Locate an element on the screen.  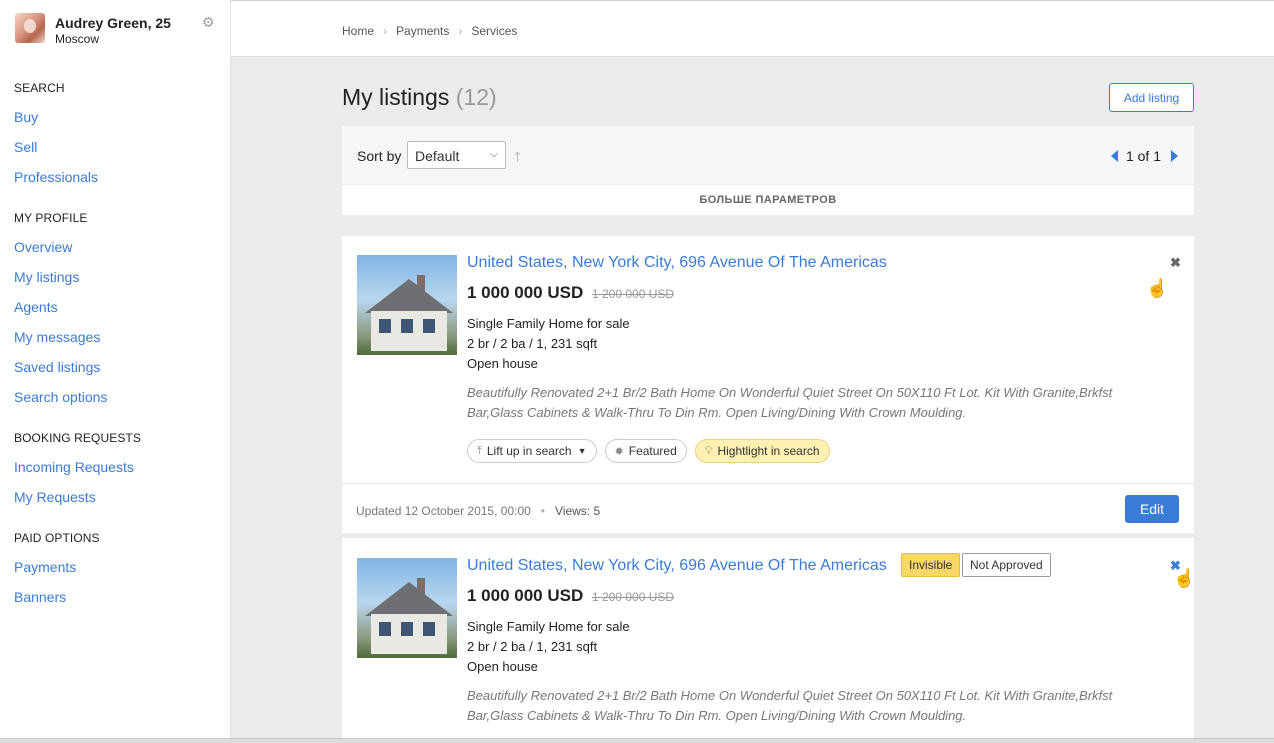
sidebar-item-payments: Payments is located at coordinates (45, 567).